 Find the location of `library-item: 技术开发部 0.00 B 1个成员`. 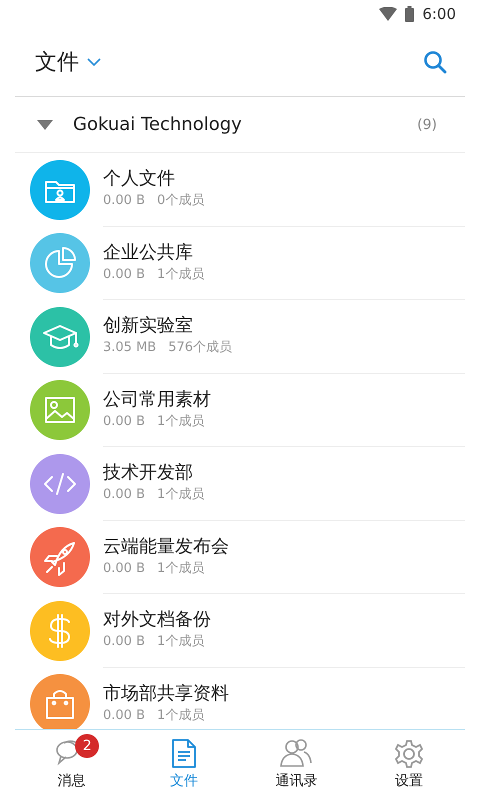

library-item: 技术开发部 0.00 B 1个成员 is located at coordinates (240, 483).